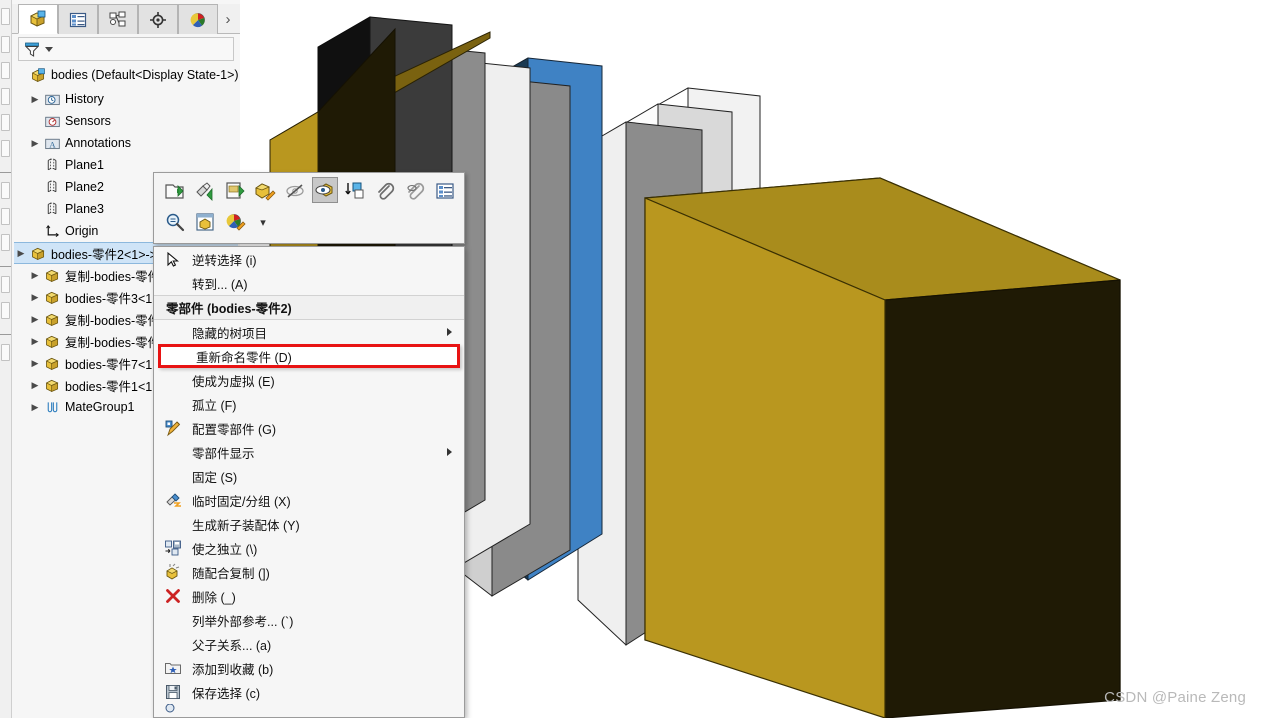 The width and height of the screenshot is (1262, 718). What do you see at coordinates (84, 165) in the screenshot?
I see `tree-item-label: Plane1` at bounding box center [84, 165].